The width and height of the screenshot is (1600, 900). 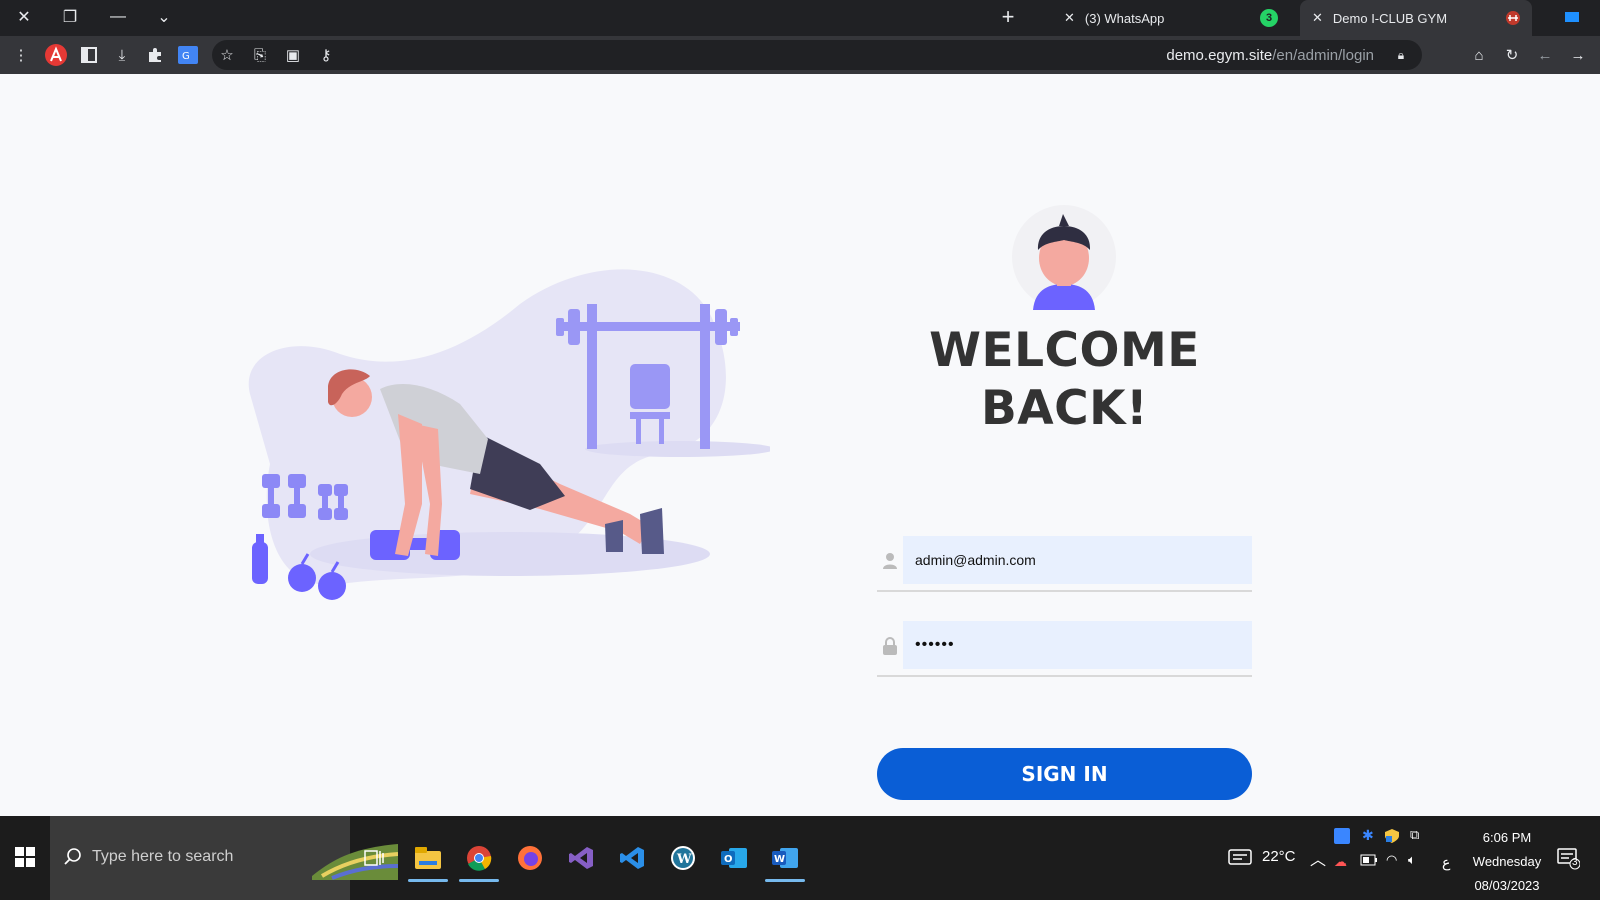 I want to click on visual-studio-icon, so click(x=581, y=858).